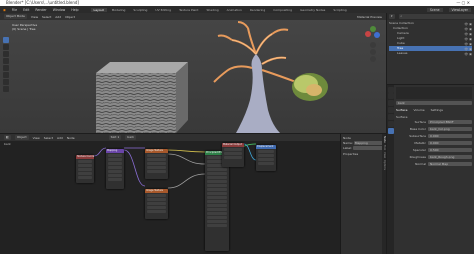 This screenshot has width=474, height=254. What do you see at coordinates (115, 151) in the screenshot?
I see `node-header: Mapping` at bounding box center [115, 151].